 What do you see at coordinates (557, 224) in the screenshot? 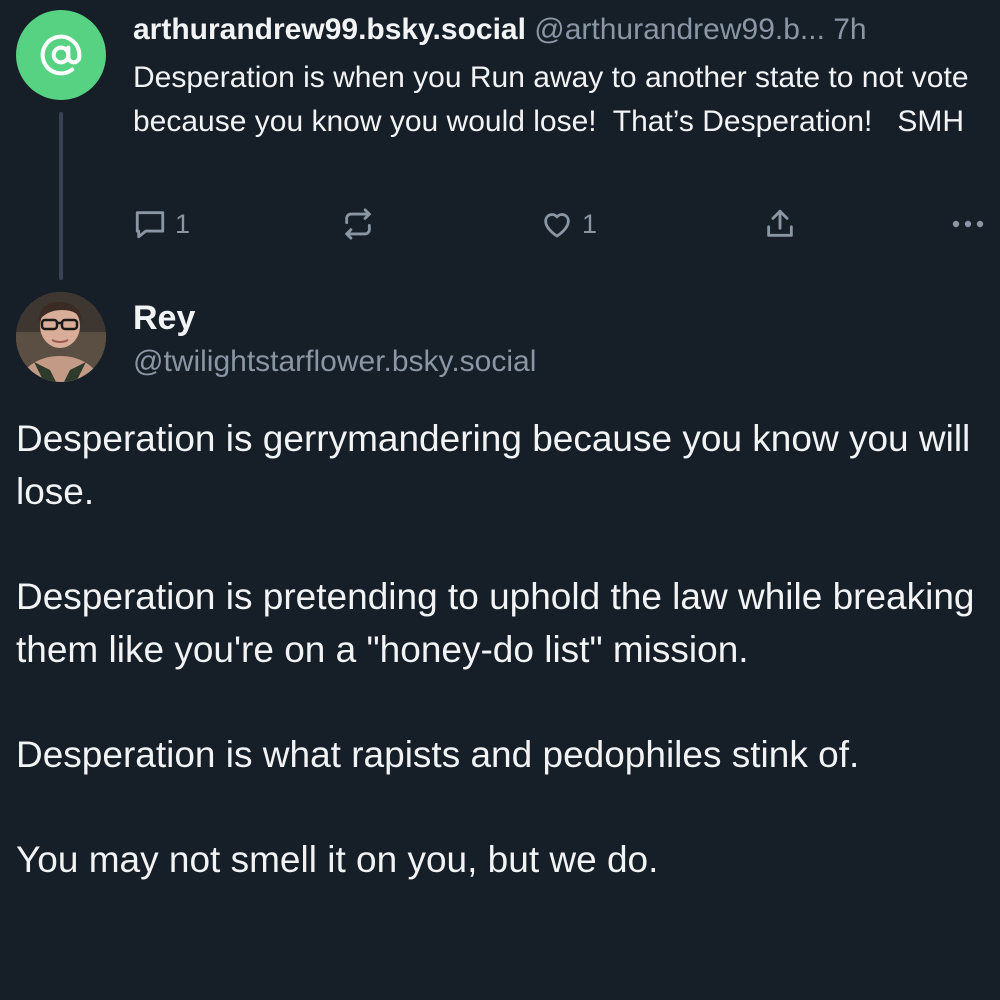
I see `heart-icon` at bounding box center [557, 224].